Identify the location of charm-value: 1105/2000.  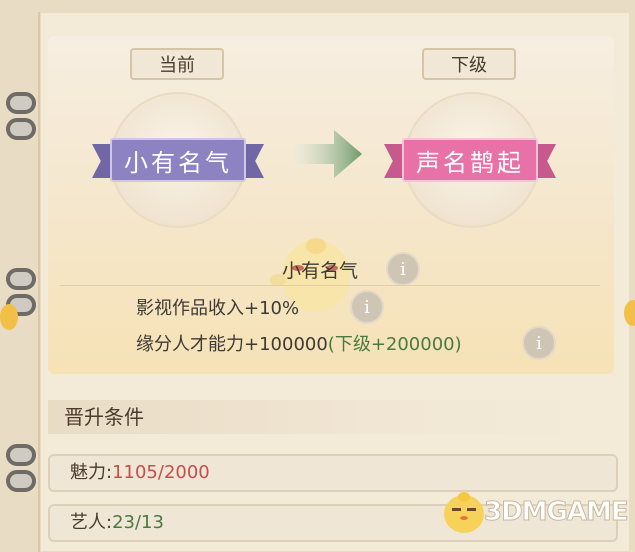
(161, 472).